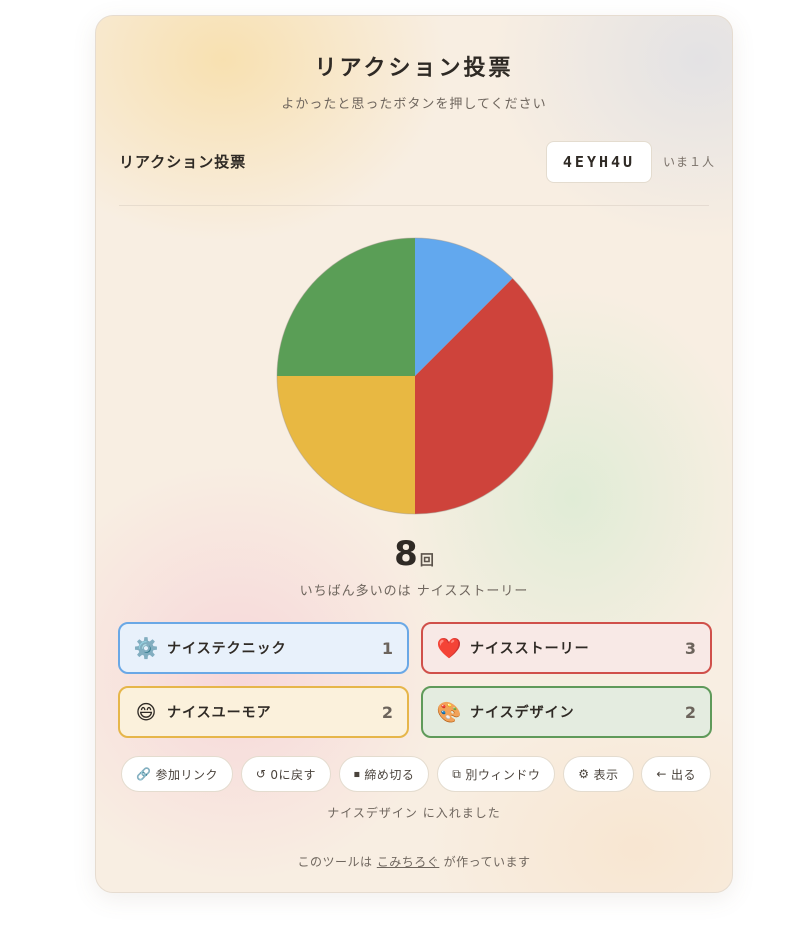 This screenshot has width=810, height=928. I want to click on action-label: 0に戻す, so click(293, 774).